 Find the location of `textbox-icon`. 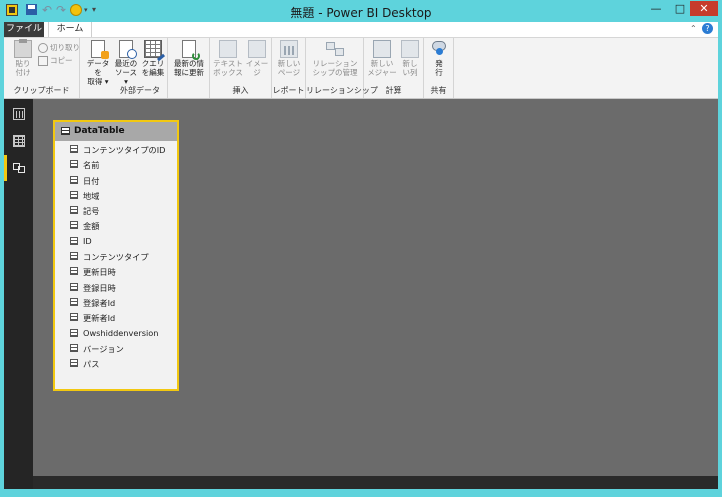

textbox-icon is located at coordinates (228, 49).